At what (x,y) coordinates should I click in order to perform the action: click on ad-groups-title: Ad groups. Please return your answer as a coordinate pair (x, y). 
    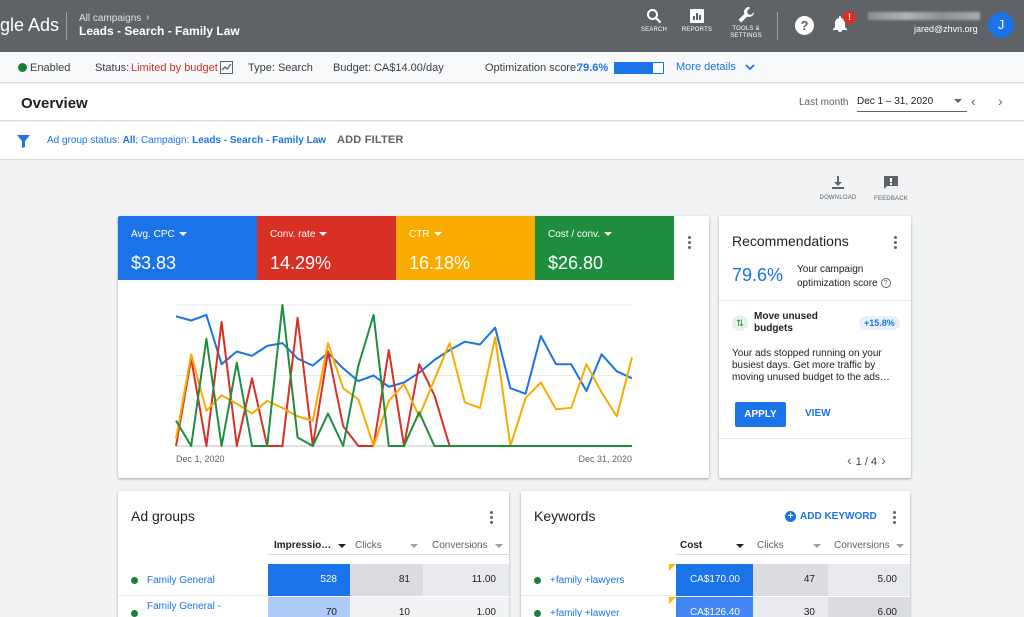
    Looking at the image, I should click on (163, 516).